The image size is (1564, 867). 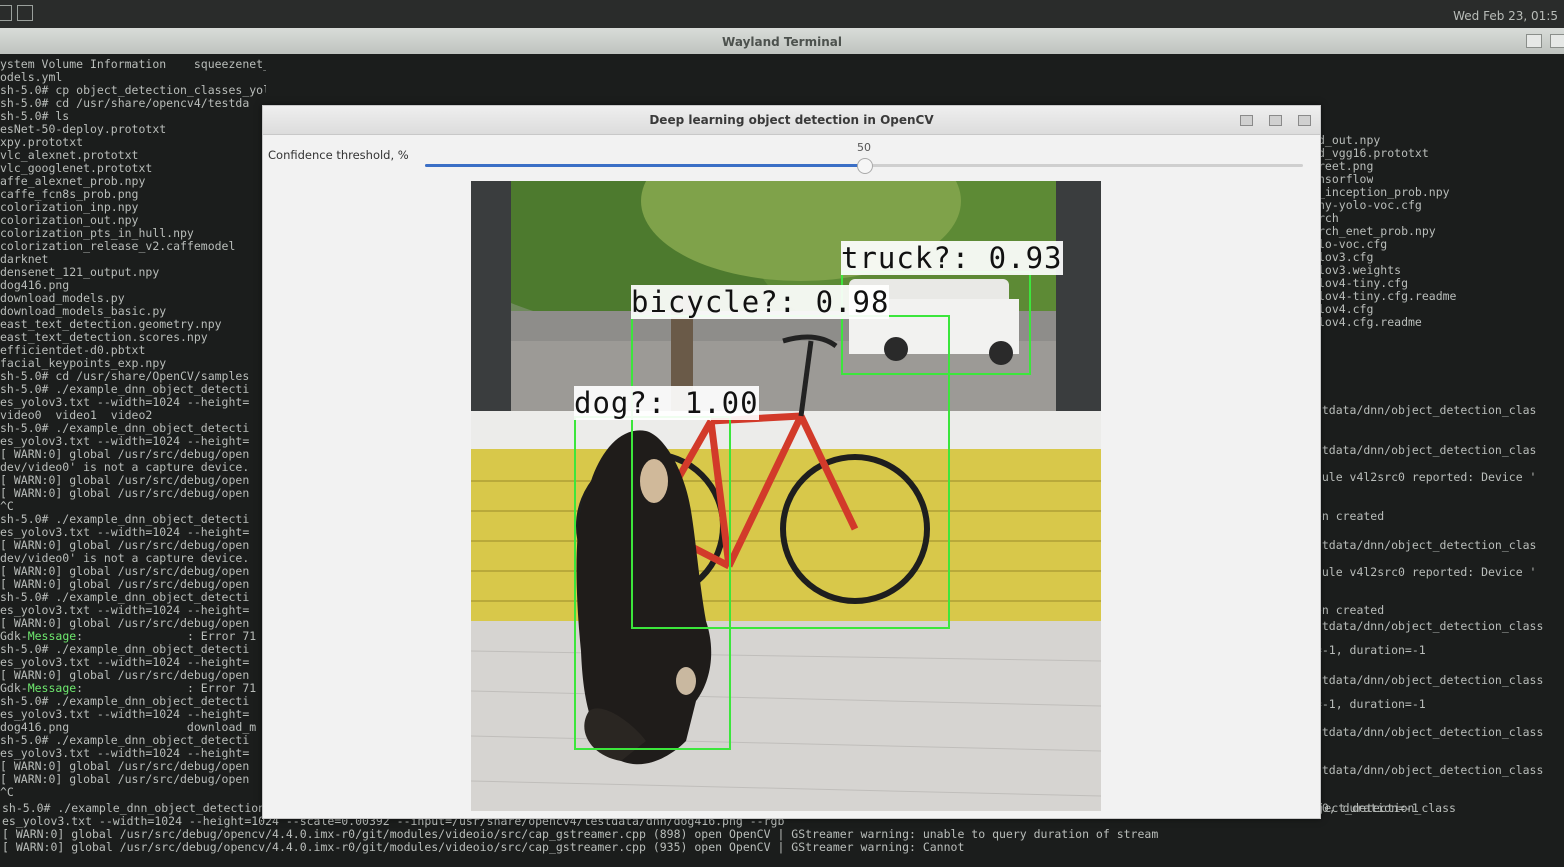 What do you see at coordinates (80, 272) in the screenshot?
I see `terminal-line: densenet_121_output.npy` at bounding box center [80, 272].